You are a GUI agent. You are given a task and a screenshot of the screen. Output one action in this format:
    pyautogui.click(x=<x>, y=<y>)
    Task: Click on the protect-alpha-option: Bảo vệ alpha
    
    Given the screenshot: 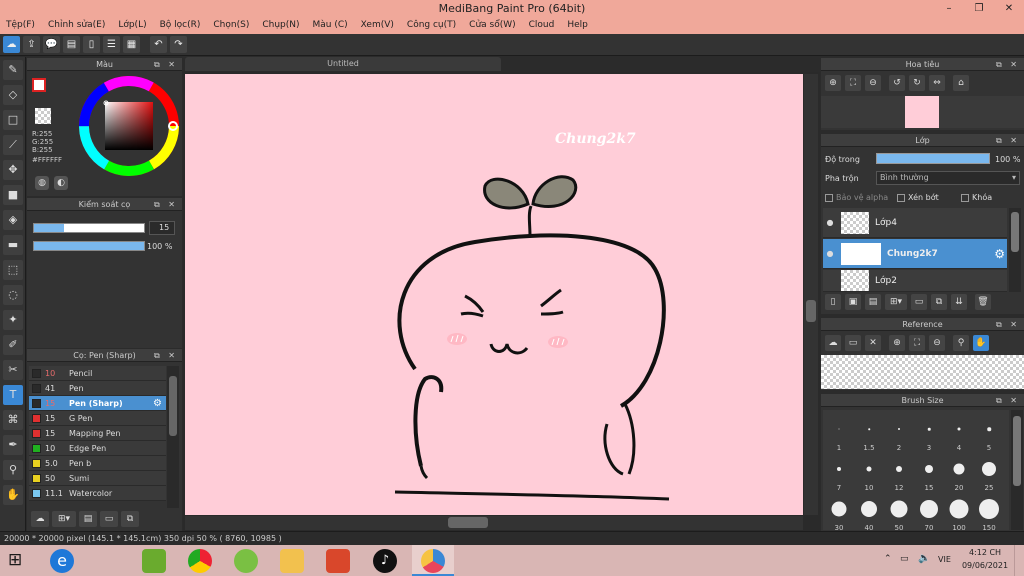 What is the action you would take?
    pyautogui.click(x=856, y=197)
    